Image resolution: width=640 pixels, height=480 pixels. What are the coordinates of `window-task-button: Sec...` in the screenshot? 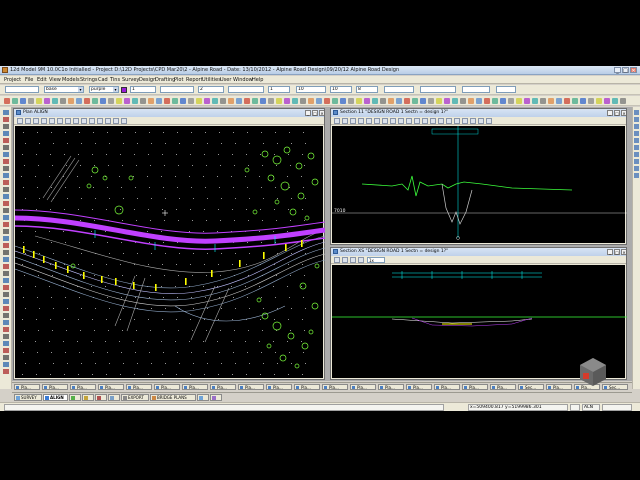 It's located at (531, 387).